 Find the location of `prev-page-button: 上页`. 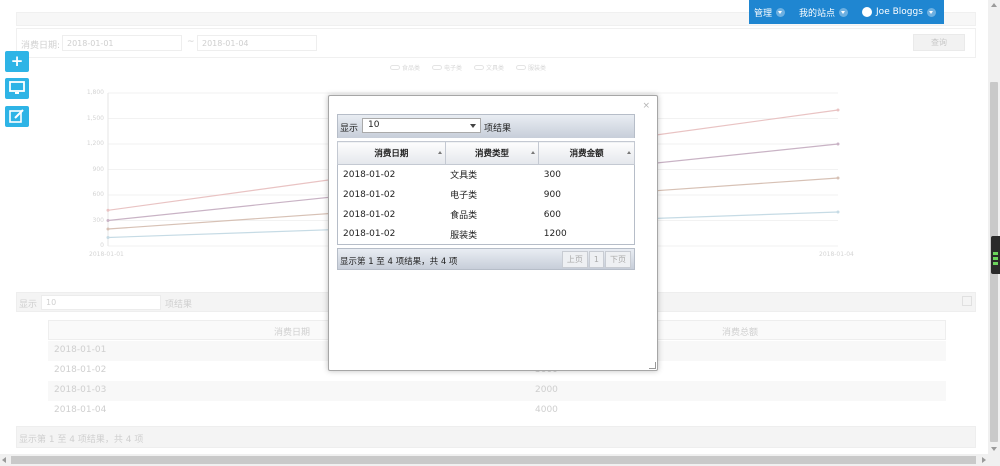

prev-page-button: 上页 is located at coordinates (574, 259).